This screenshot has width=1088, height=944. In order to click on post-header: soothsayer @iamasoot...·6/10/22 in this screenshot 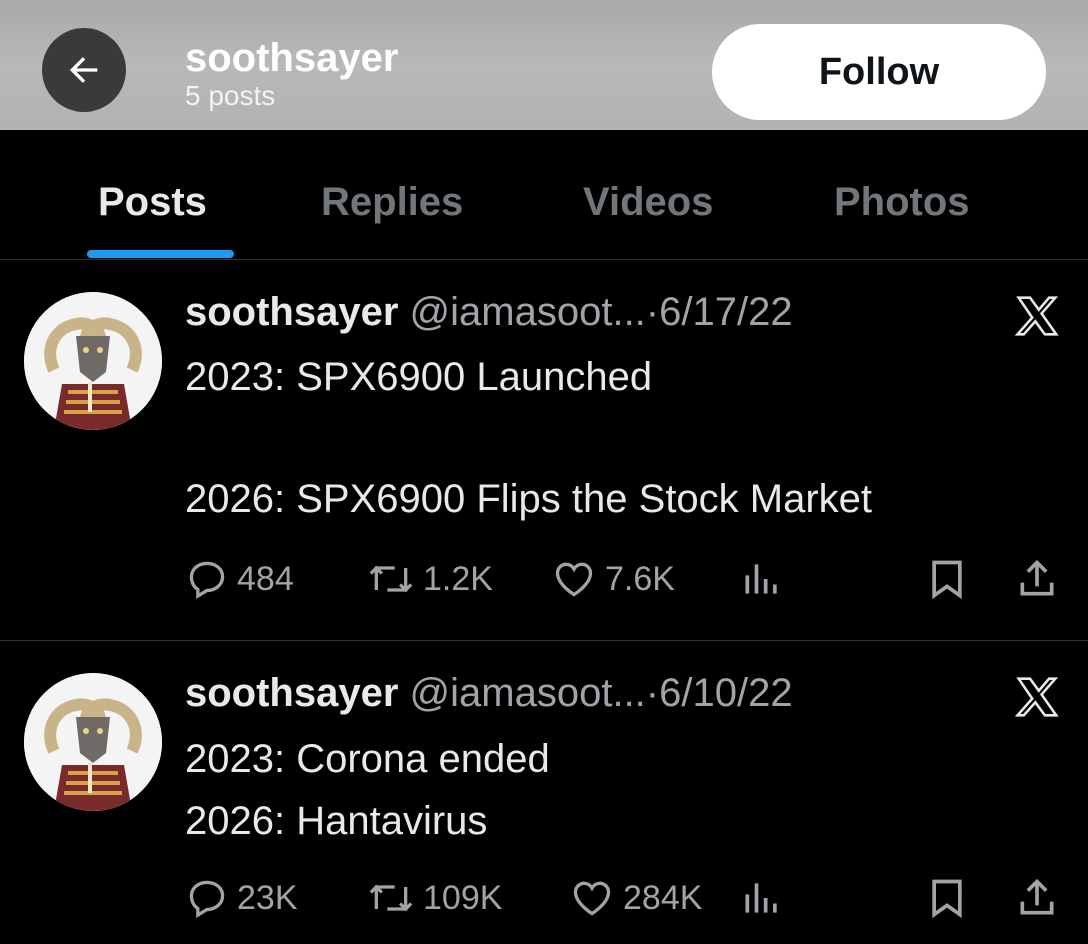, I will do `click(489, 693)`.